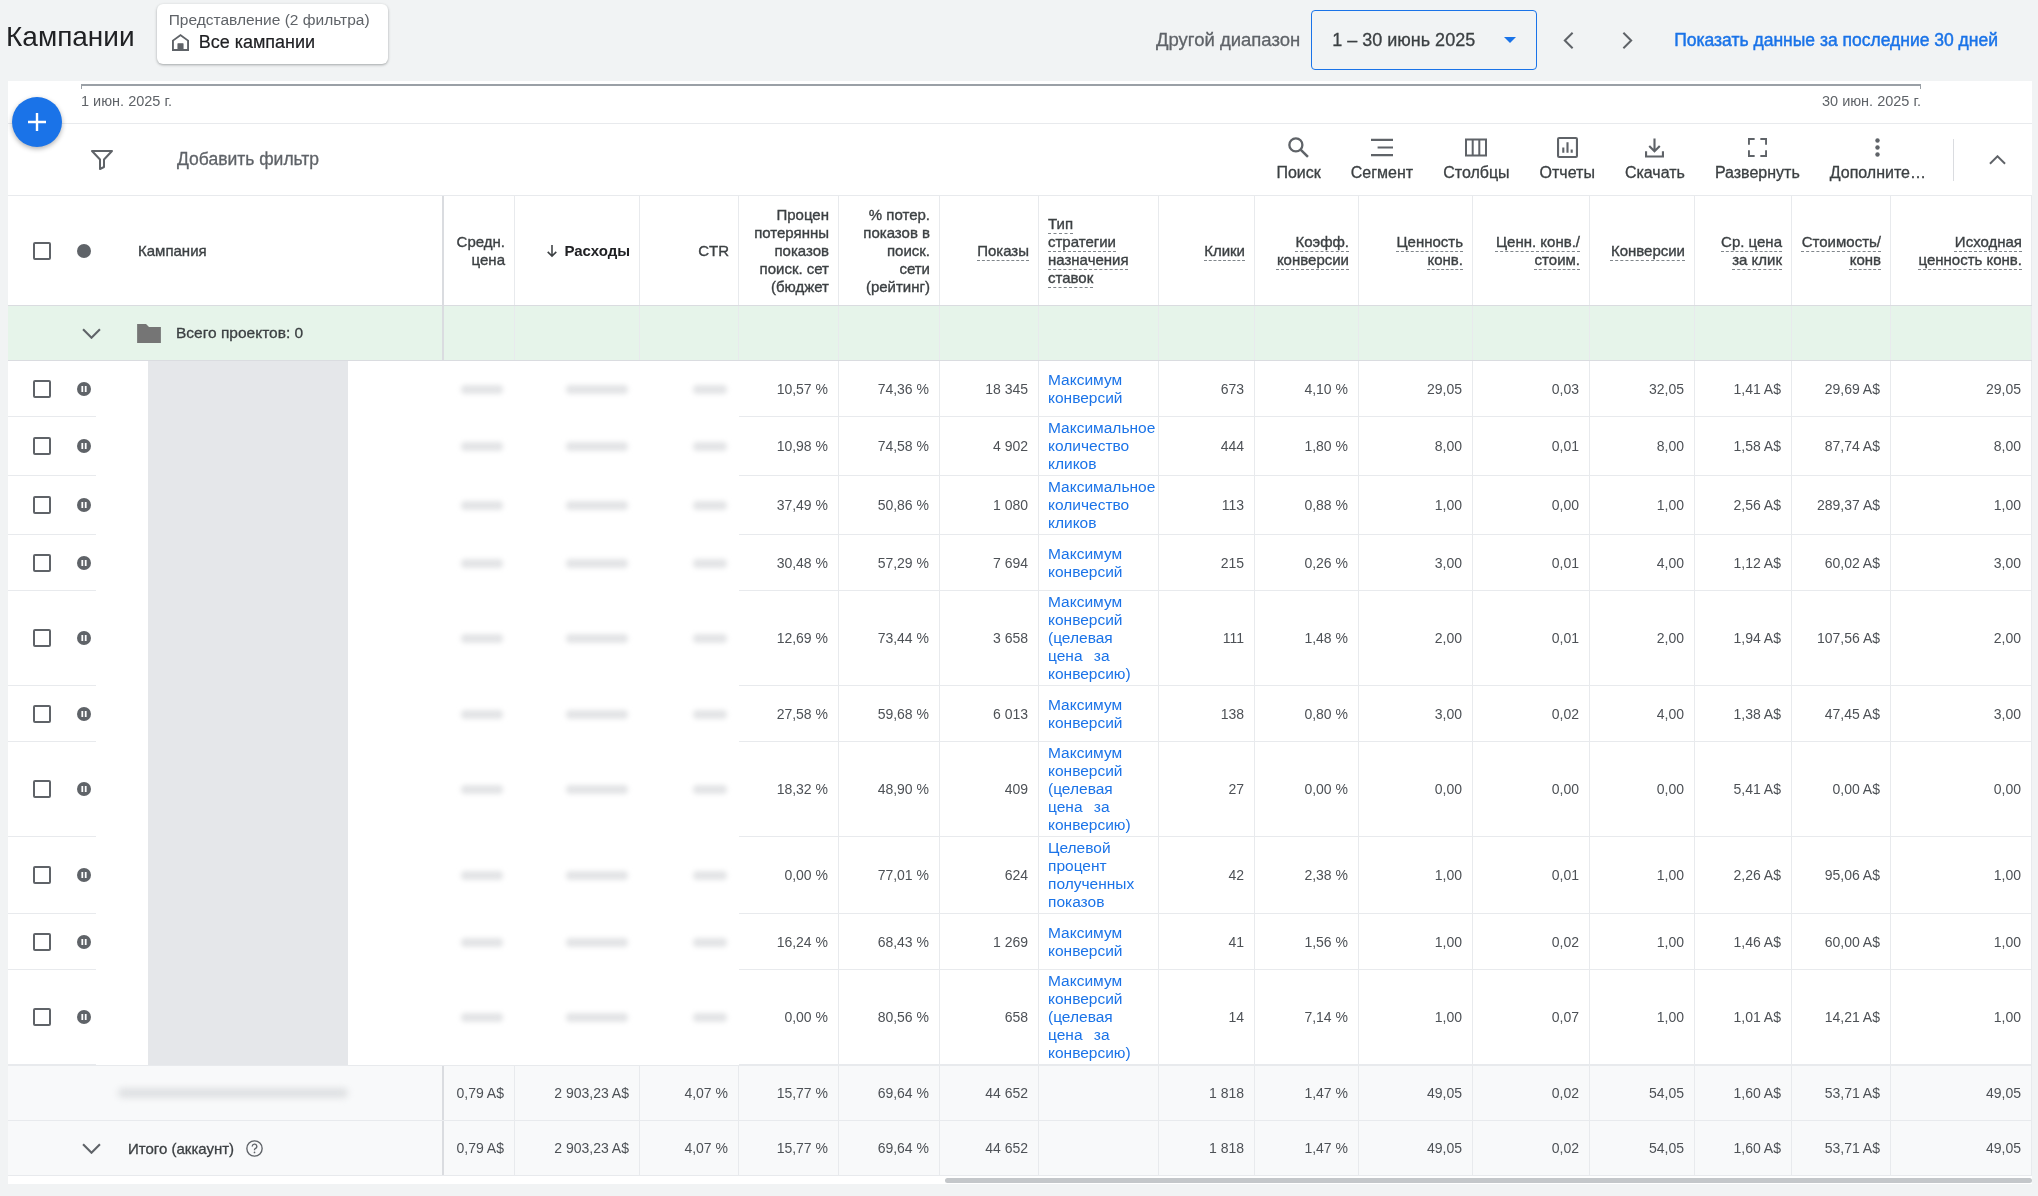  I want to click on segment-button: Сегмент, so click(1382, 159).